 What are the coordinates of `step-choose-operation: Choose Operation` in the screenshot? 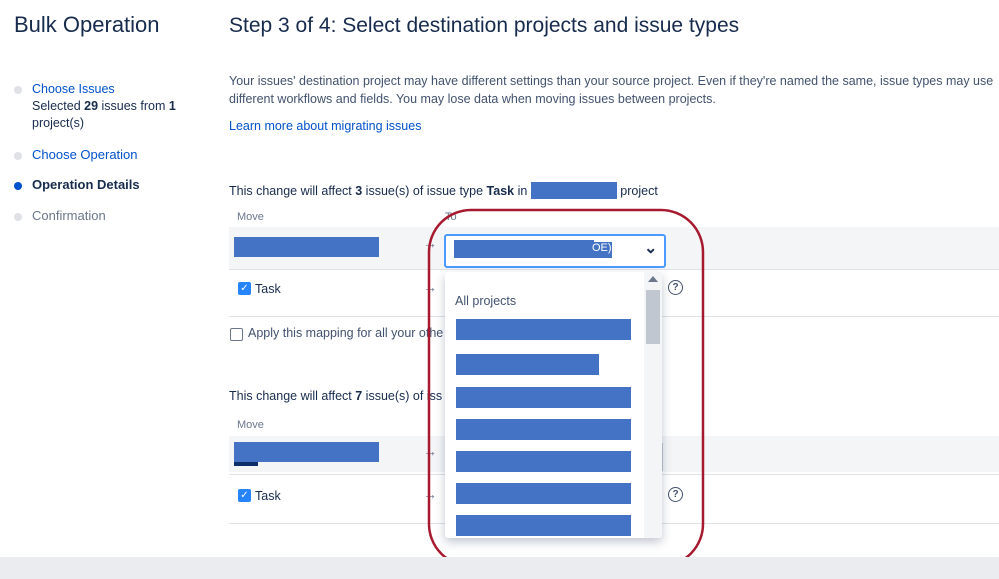 It's located at (76, 154).